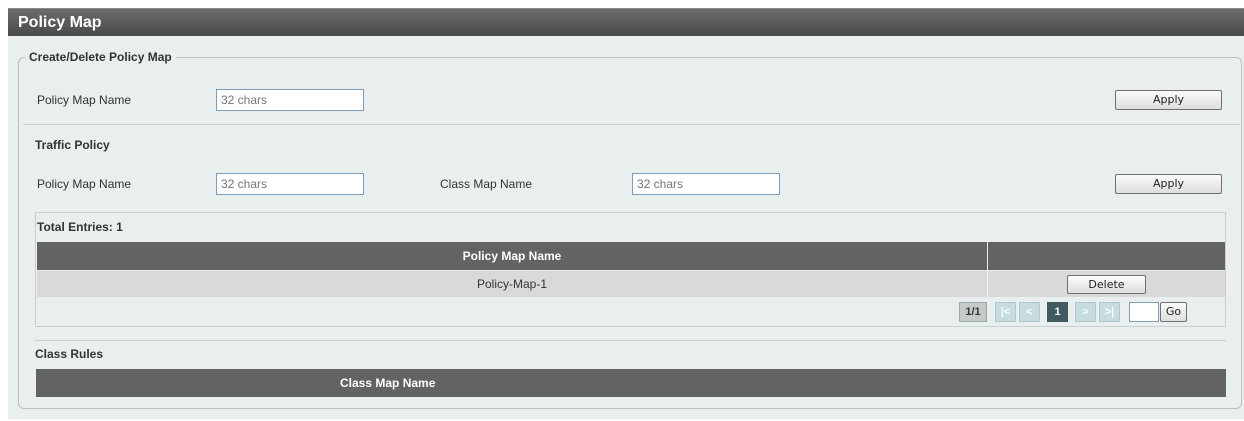 This screenshot has height=421, width=1244. What do you see at coordinates (1085, 312) in the screenshot?
I see `next-page-button: >` at bounding box center [1085, 312].